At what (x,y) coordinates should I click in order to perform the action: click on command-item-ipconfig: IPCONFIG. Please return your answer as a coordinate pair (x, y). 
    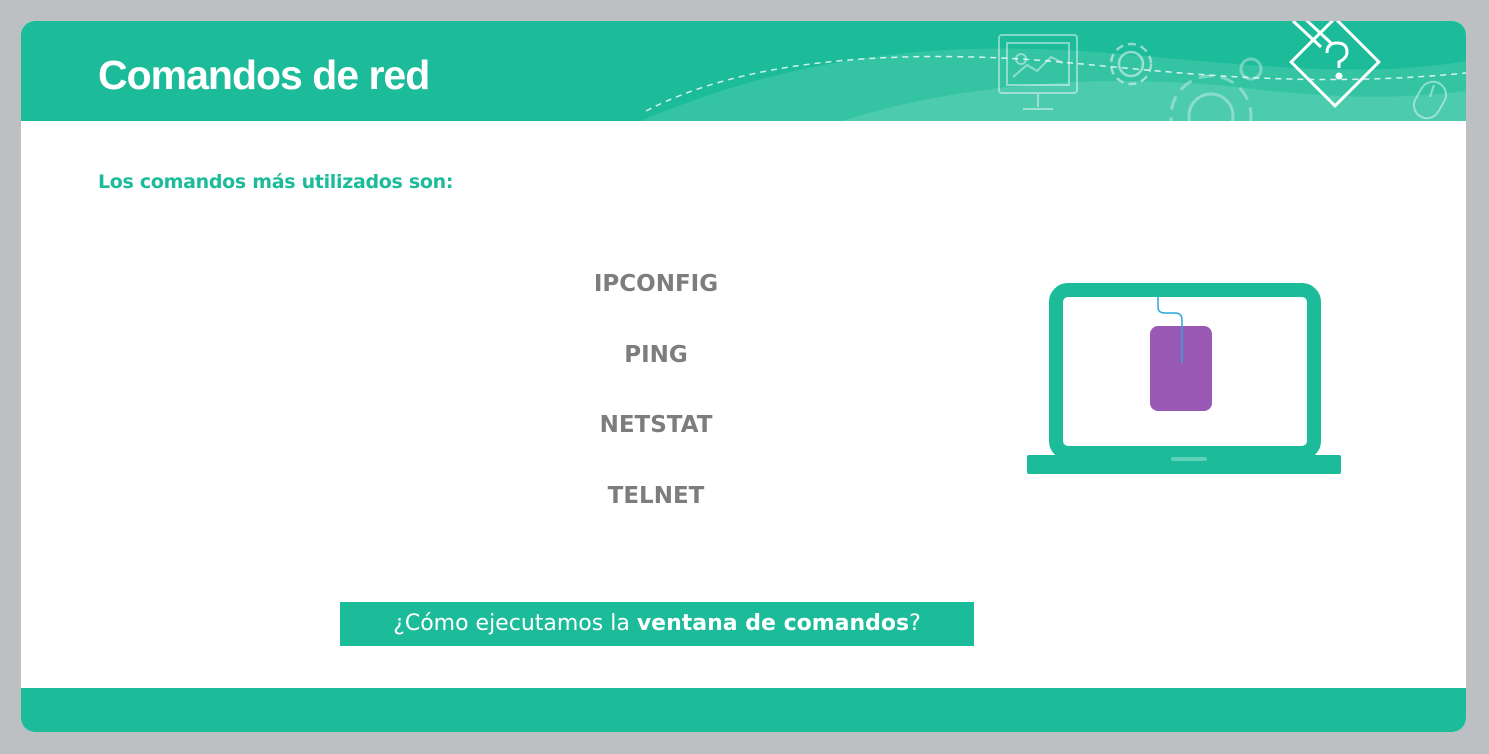
    Looking at the image, I should click on (656, 284).